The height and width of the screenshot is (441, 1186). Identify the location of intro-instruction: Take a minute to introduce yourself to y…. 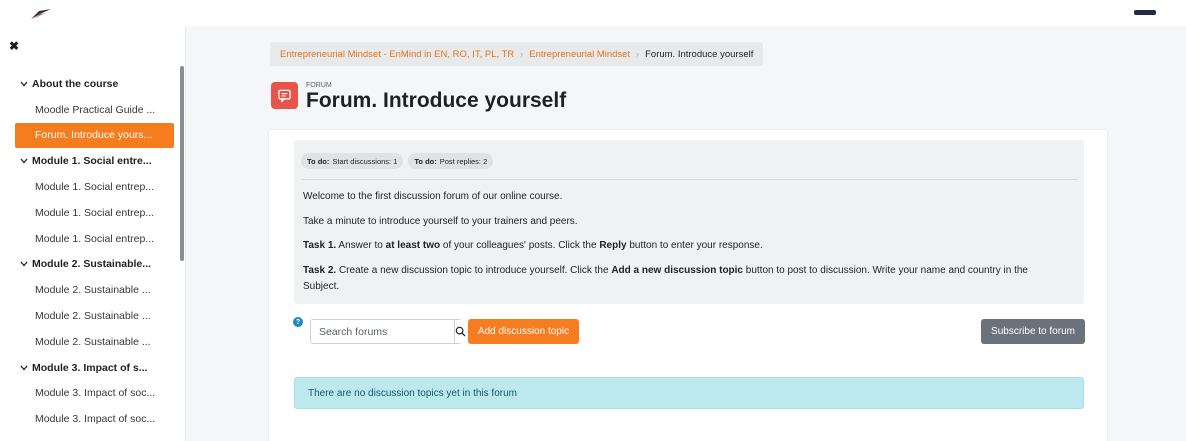
(440, 221).